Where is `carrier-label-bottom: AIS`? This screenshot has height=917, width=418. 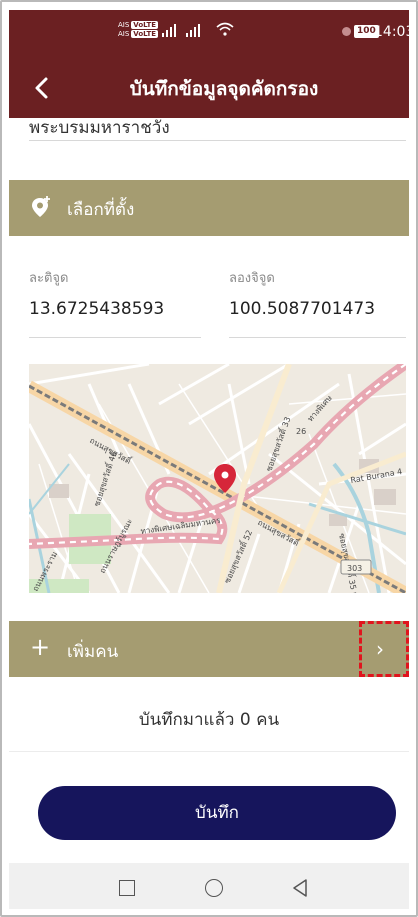
carrier-label-bottom: AIS is located at coordinates (124, 34).